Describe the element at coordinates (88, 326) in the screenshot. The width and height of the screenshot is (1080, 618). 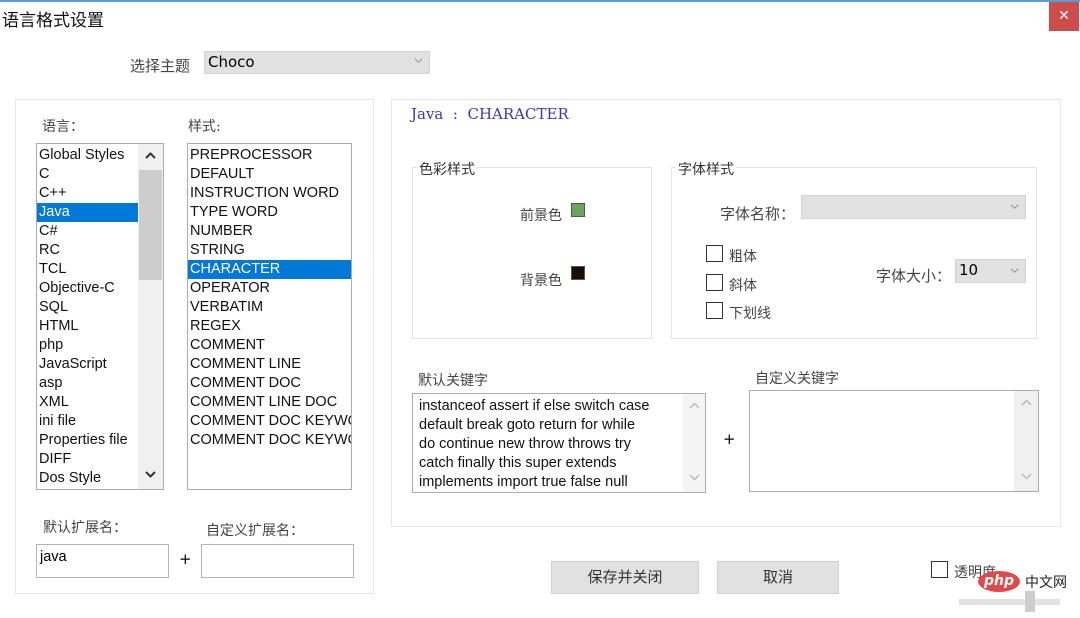
I see `language-list-item: HTML` at that location.